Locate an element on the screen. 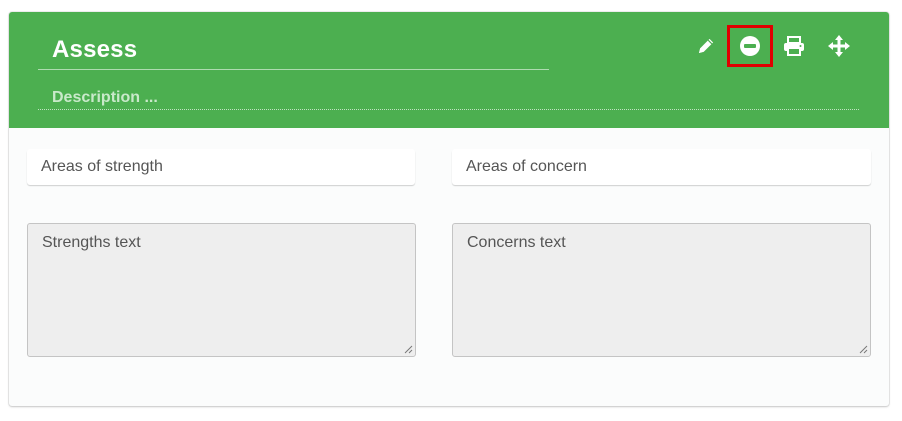  concern-label: Areas of concern is located at coordinates (526, 166).